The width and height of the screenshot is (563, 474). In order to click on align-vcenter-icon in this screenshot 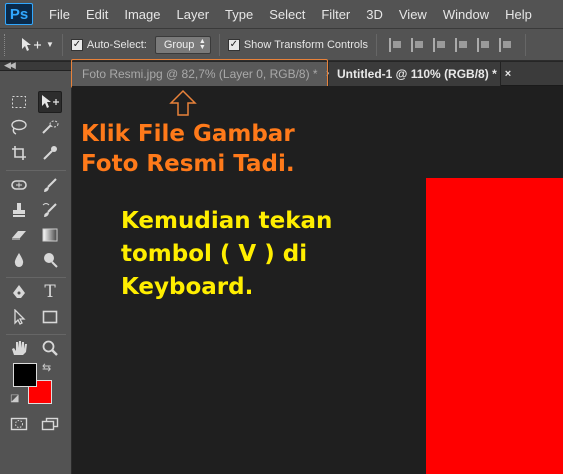, I will do `click(417, 44)`.